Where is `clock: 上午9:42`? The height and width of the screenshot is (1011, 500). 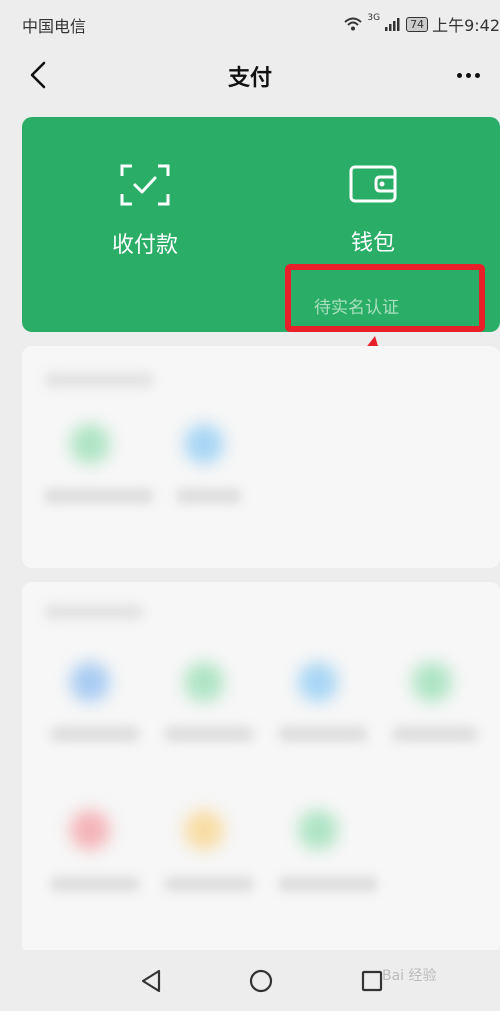
clock: 上午9:42 is located at coordinates (466, 25).